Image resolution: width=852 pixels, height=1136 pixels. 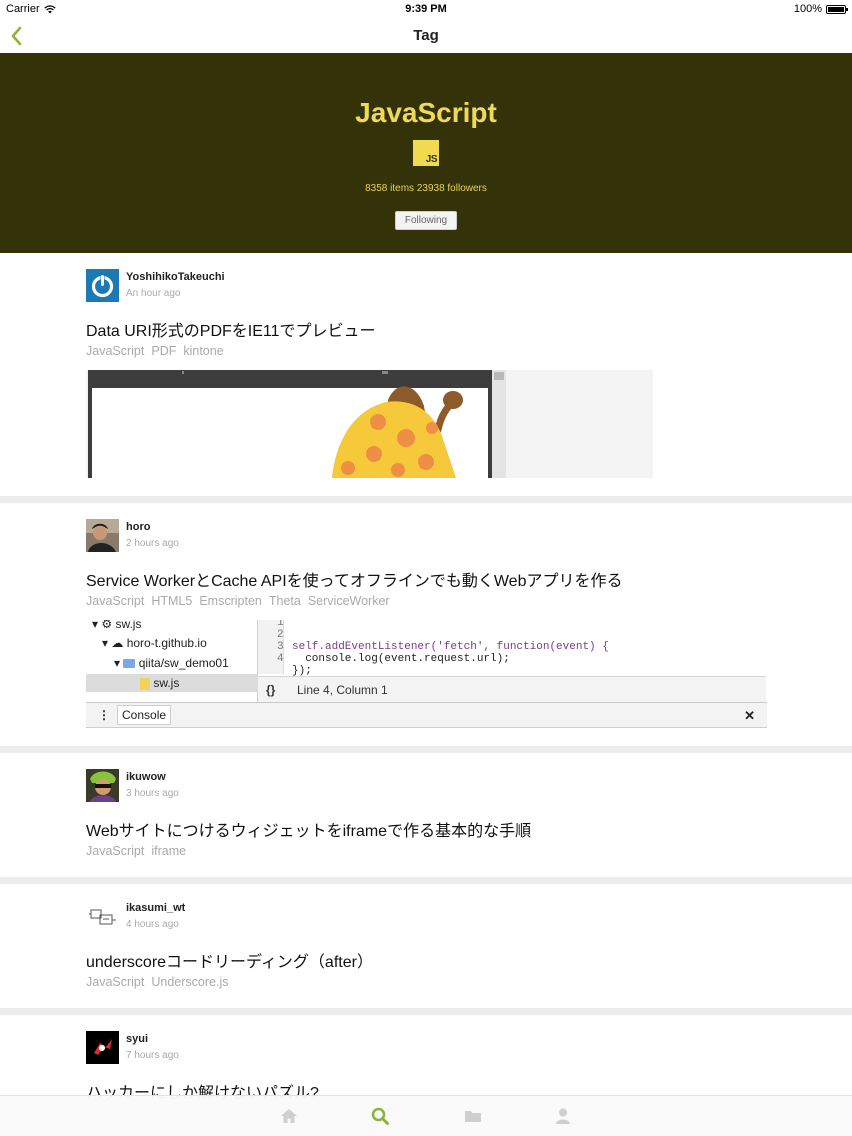 I want to click on author-name: syui, so click(x=137, y=1039).